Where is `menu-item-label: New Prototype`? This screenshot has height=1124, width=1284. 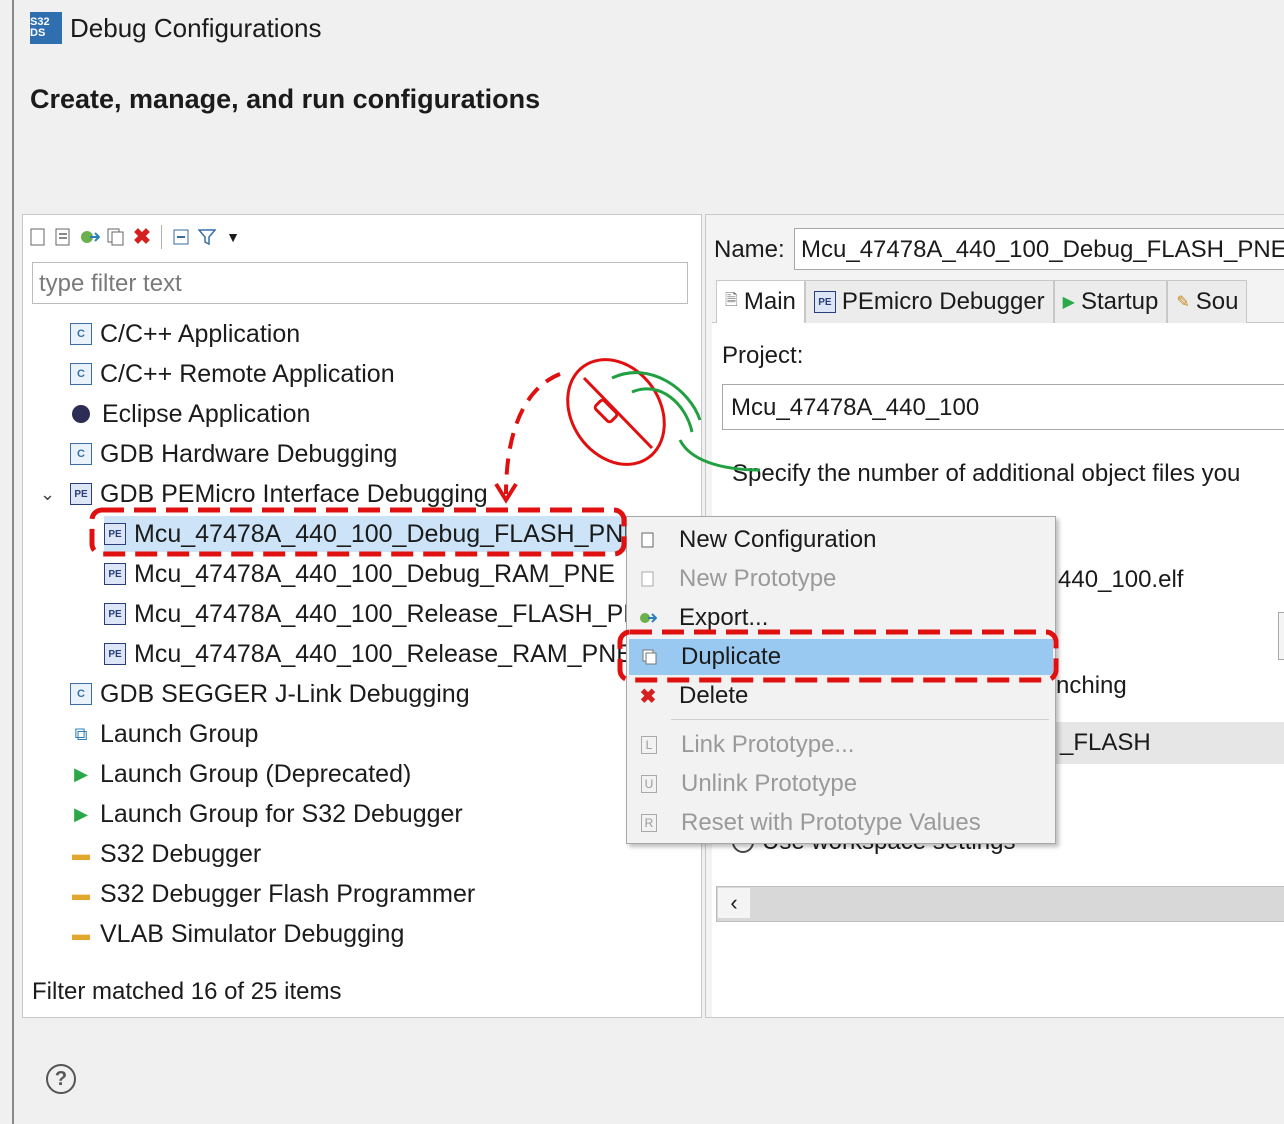
menu-item-label: New Prototype is located at coordinates (758, 578).